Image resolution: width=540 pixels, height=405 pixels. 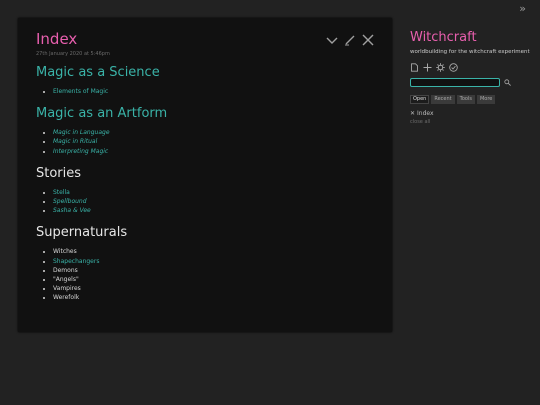 What do you see at coordinates (368, 40) in the screenshot?
I see `close-icon` at bounding box center [368, 40].